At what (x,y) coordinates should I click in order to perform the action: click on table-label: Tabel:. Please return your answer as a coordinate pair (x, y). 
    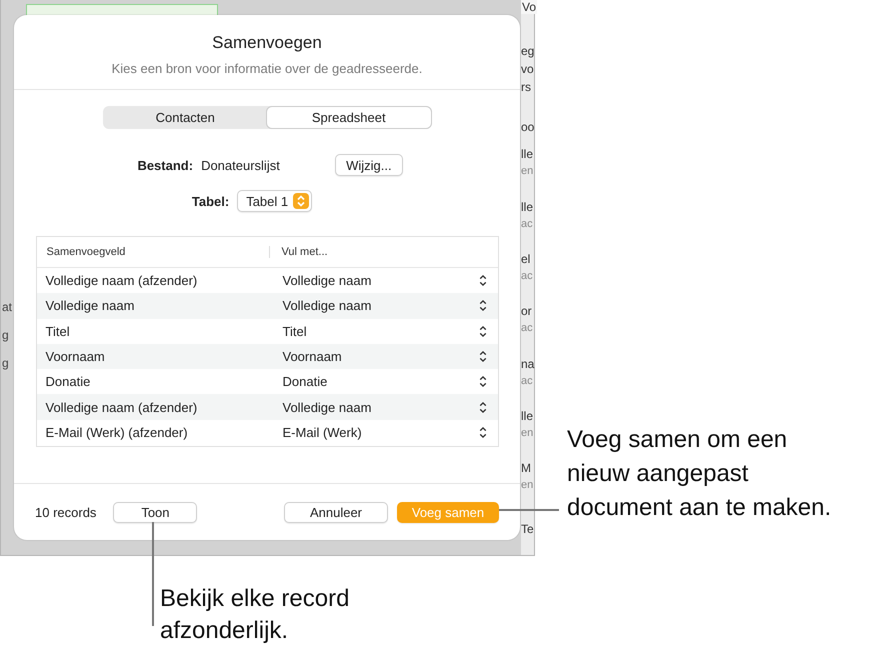
    Looking at the image, I should click on (211, 201).